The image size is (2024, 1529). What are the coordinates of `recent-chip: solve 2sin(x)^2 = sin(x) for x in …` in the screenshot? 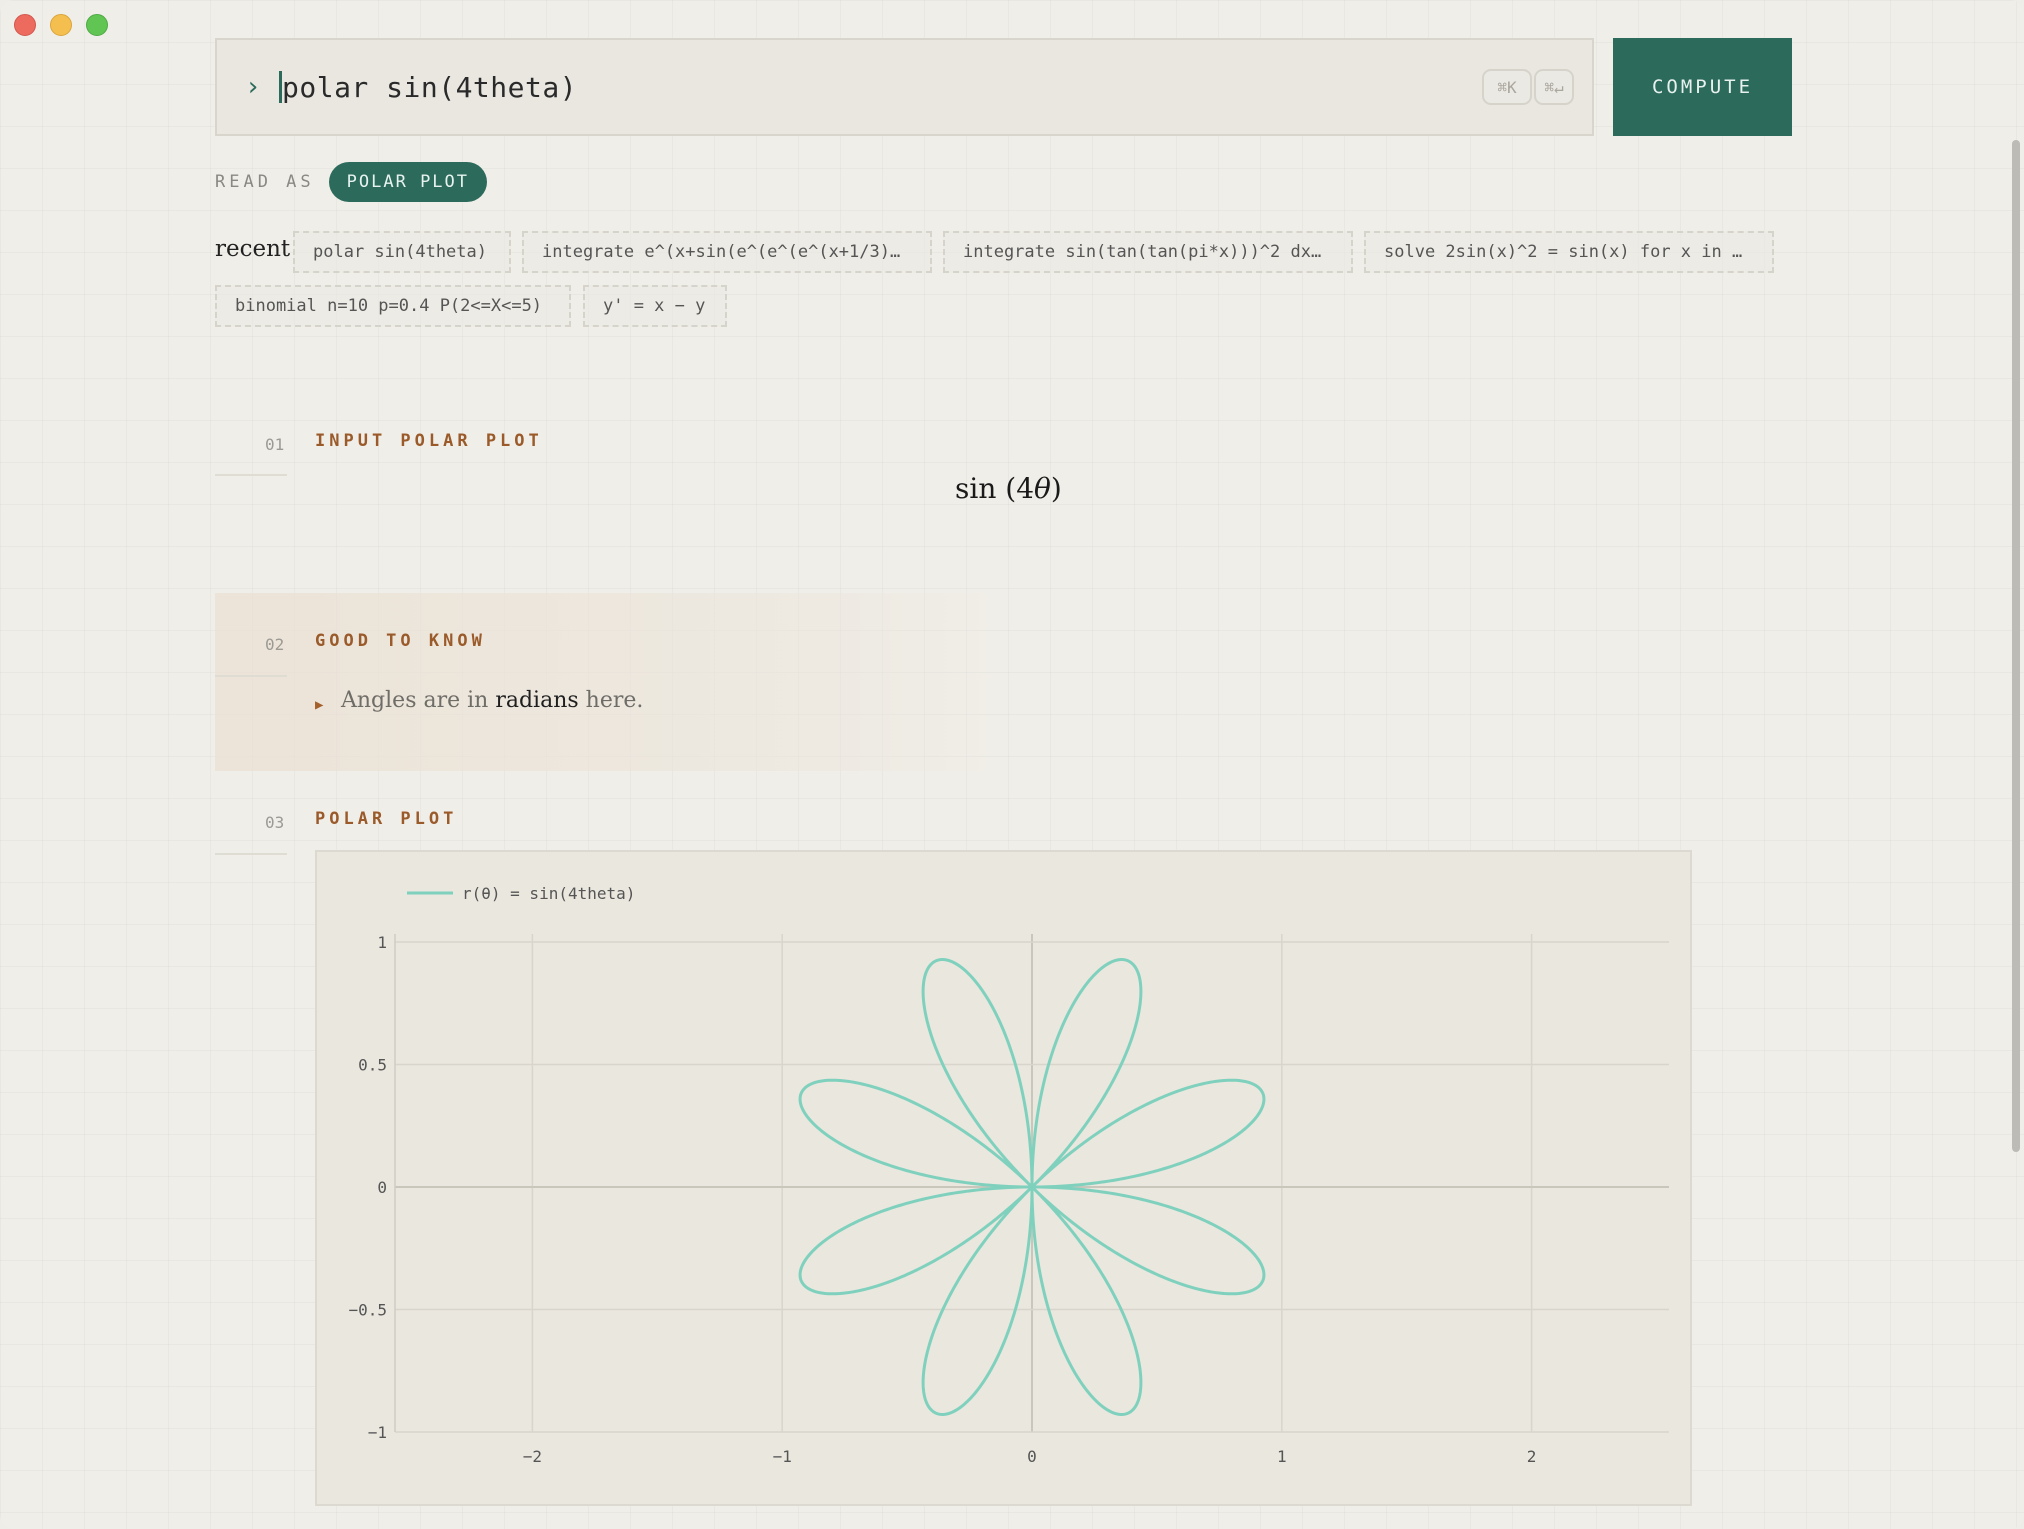 It's located at (1569, 252).